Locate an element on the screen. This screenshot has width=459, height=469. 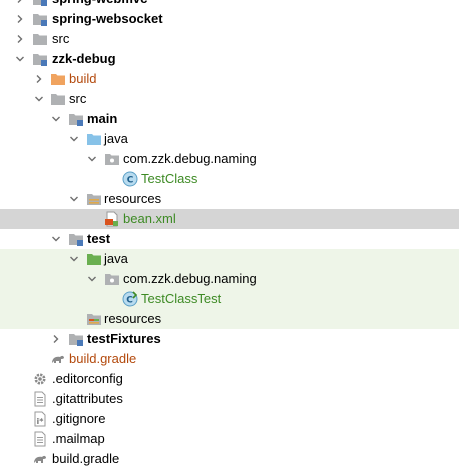
tree-row-gitattributes: .gitattributes is located at coordinates (229, 399).